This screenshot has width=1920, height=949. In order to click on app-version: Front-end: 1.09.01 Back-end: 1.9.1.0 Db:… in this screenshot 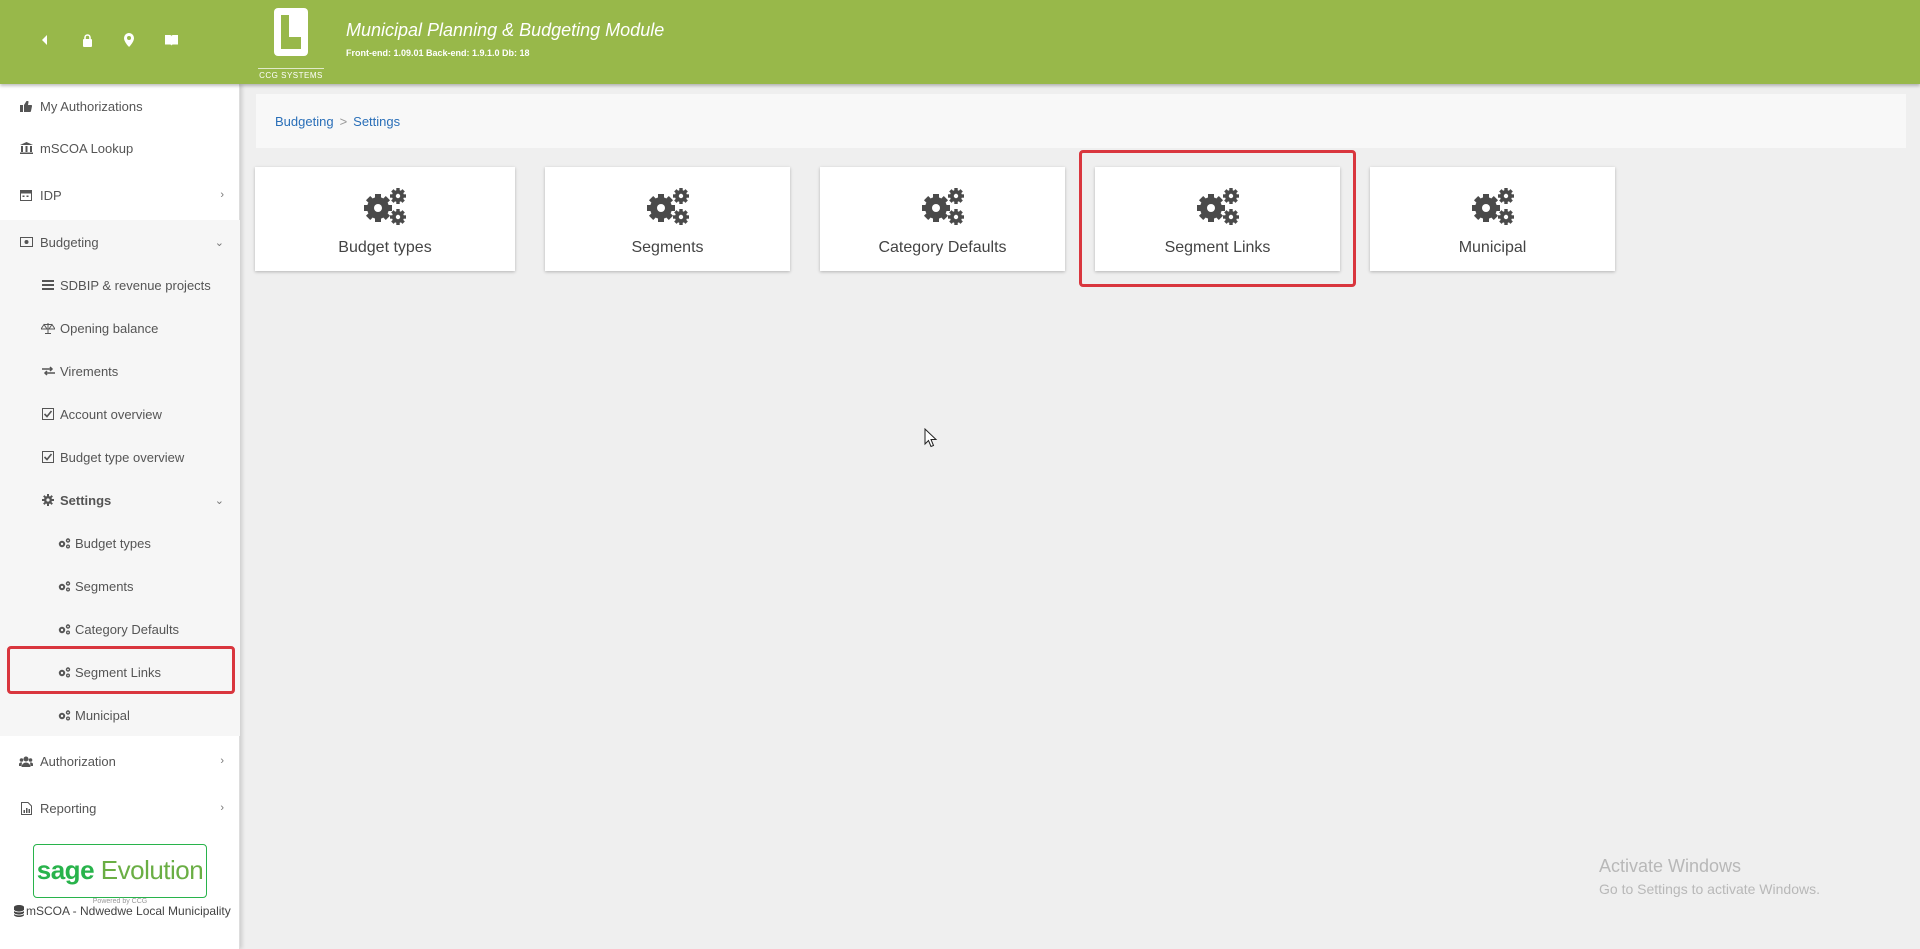, I will do `click(438, 53)`.